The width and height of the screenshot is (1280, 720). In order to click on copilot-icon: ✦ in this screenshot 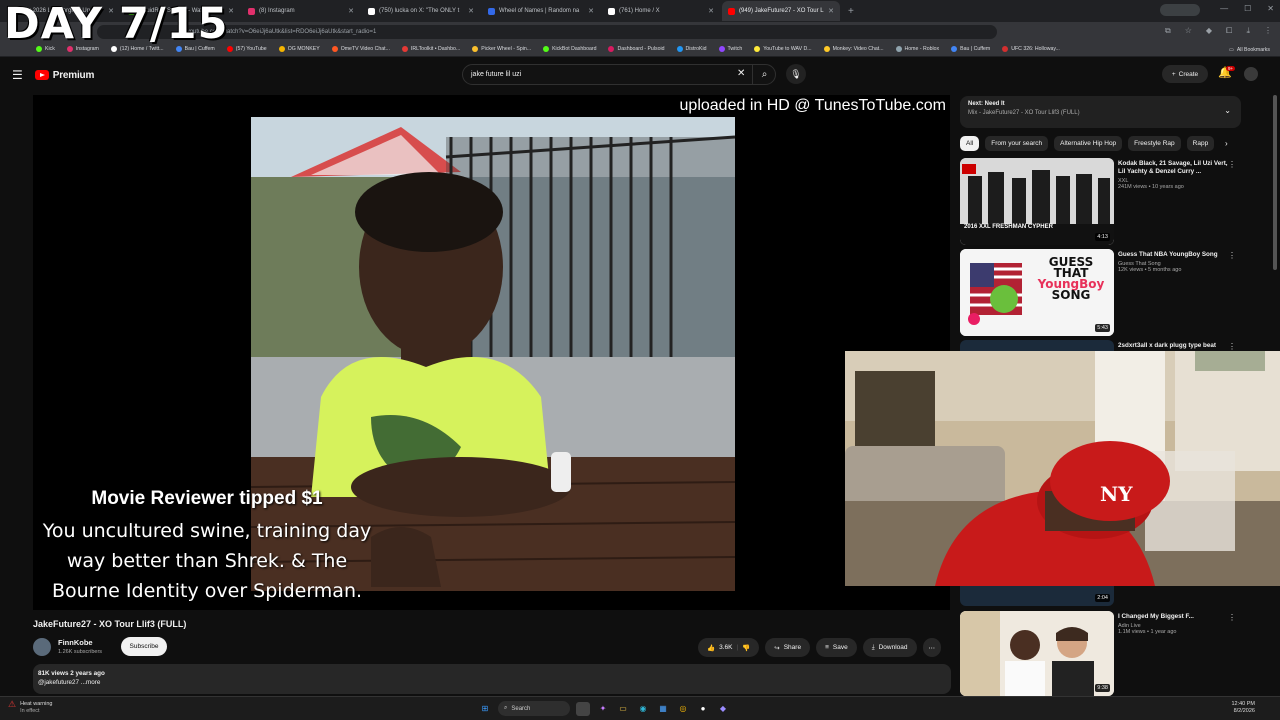, I will do `click(603, 709)`.